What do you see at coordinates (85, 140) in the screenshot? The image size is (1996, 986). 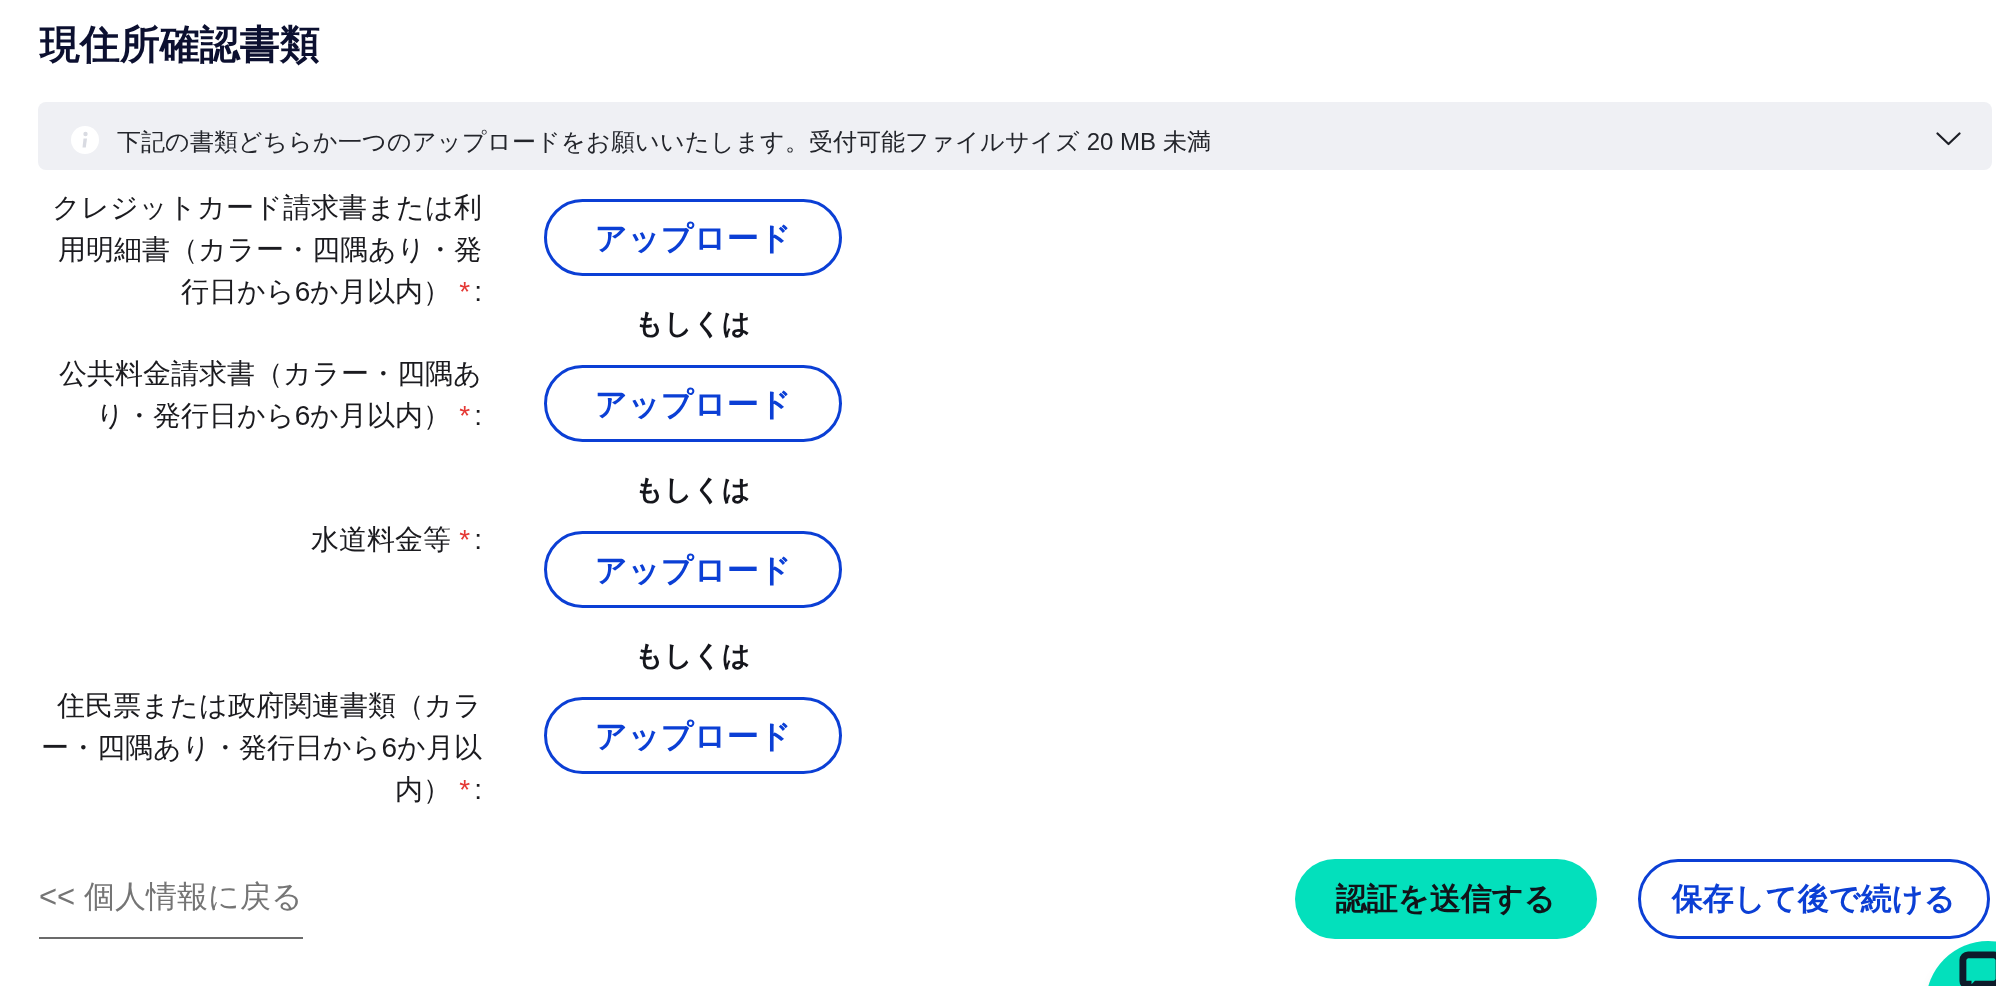 I see `info-icon` at bounding box center [85, 140].